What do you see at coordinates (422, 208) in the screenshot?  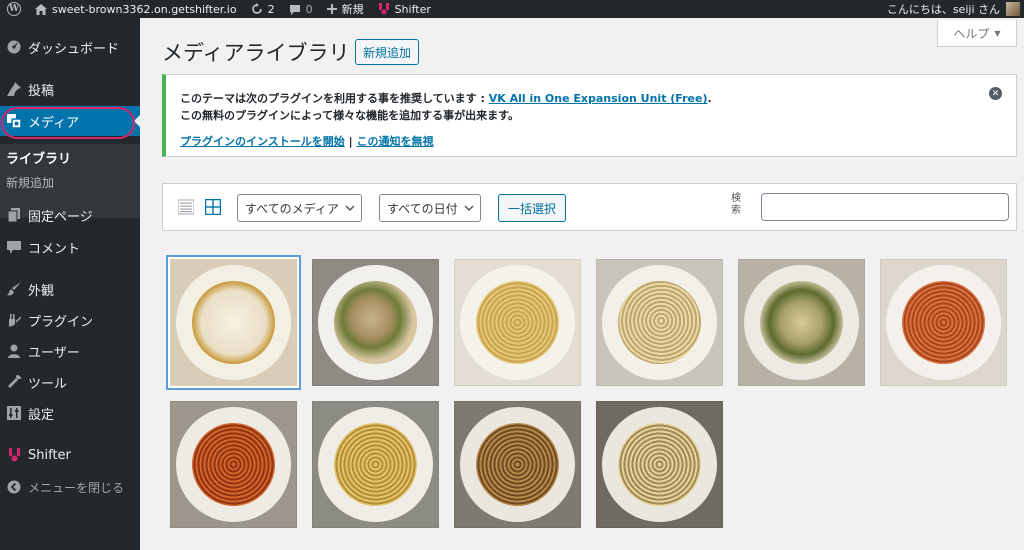 I see `date-filter-value: すべての日付` at bounding box center [422, 208].